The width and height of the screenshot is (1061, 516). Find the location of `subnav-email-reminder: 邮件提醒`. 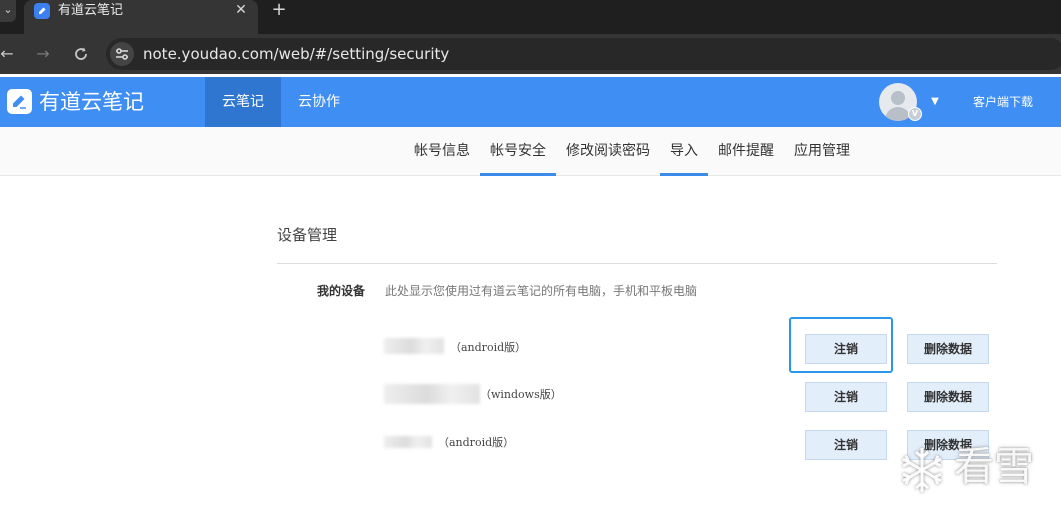

subnav-email-reminder: 邮件提醒 is located at coordinates (746, 151).